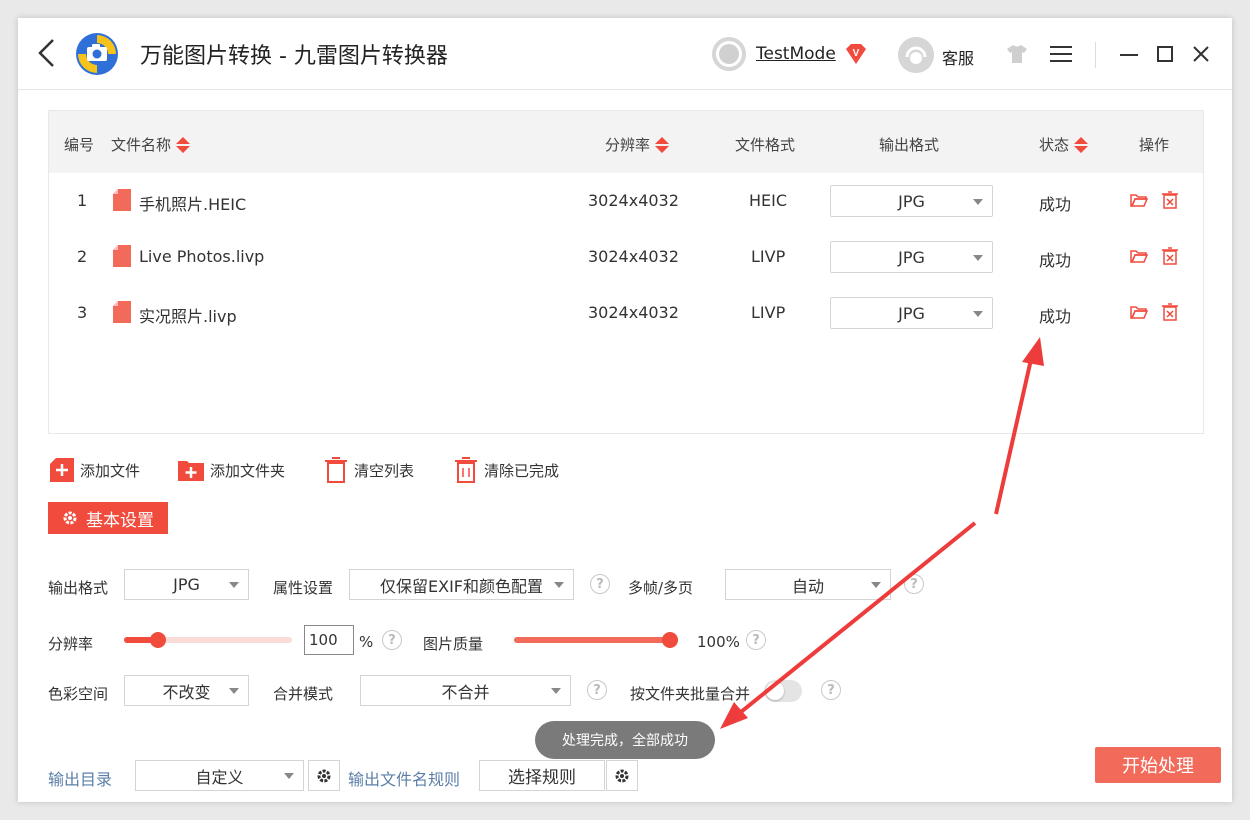 Image resolution: width=1250 pixels, height=820 pixels. What do you see at coordinates (323, 640) in the screenshot?
I see `resolution-input-value: 100` at bounding box center [323, 640].